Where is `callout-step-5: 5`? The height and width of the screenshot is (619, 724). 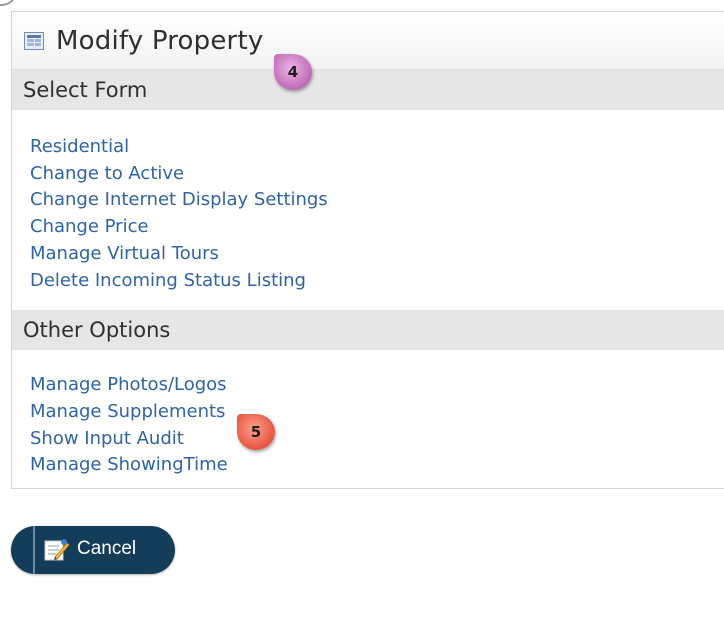 callout-step-5: 5 is located at coordinates (256, 432).